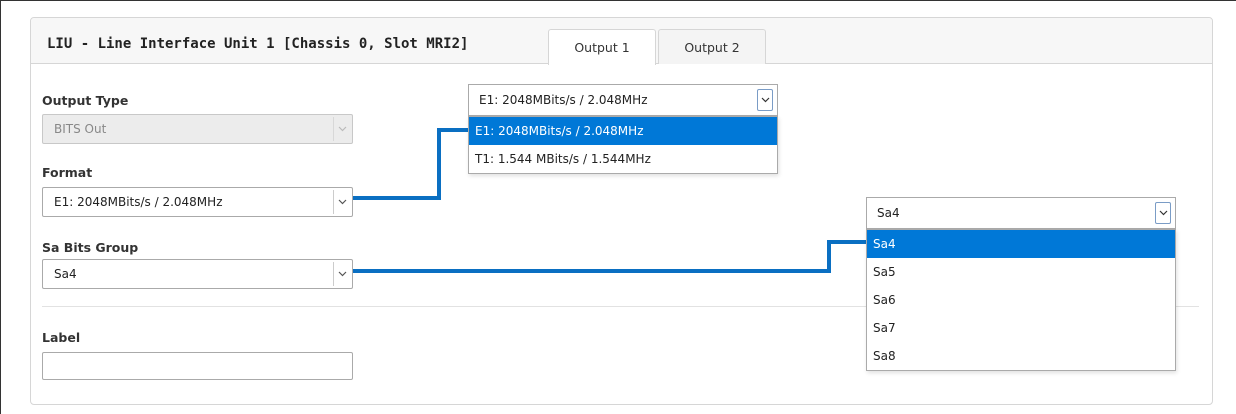  Describe the element at coordinates (1021, 244) in the screenshot. I see `sa-option-sa4: Sa4` at that location.